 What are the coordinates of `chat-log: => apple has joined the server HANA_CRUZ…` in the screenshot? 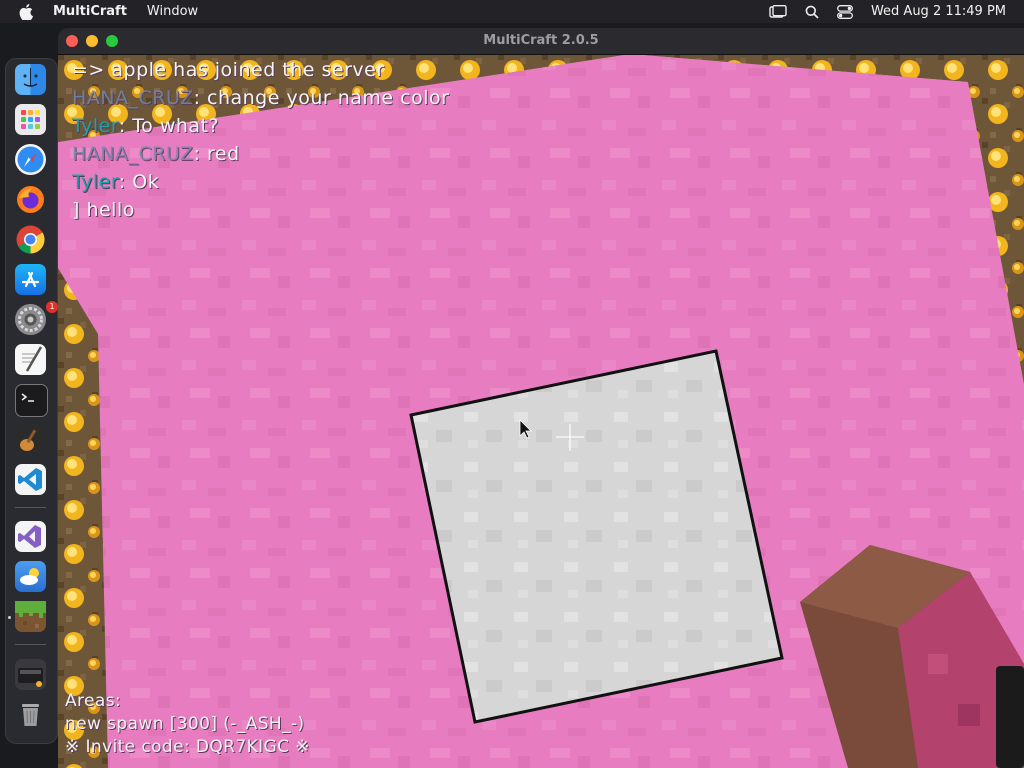 It's located at (260, 140).